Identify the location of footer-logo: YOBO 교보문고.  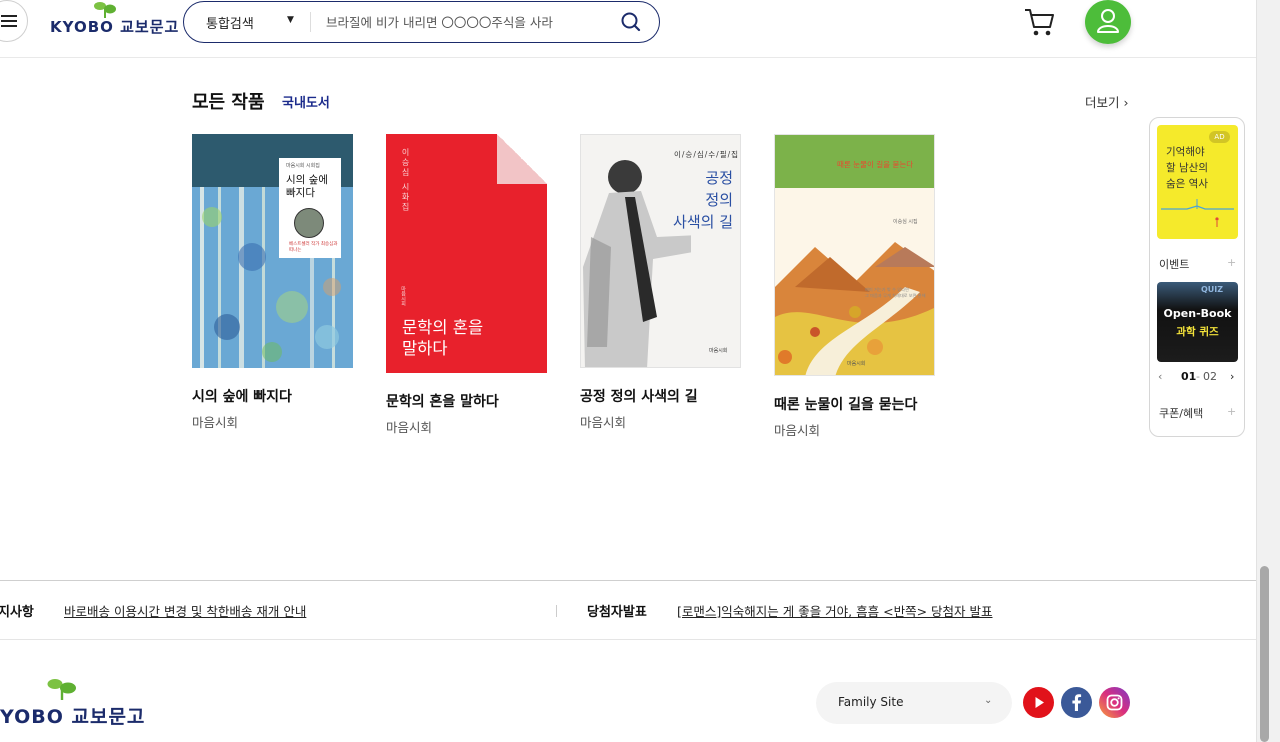
(80, 702).